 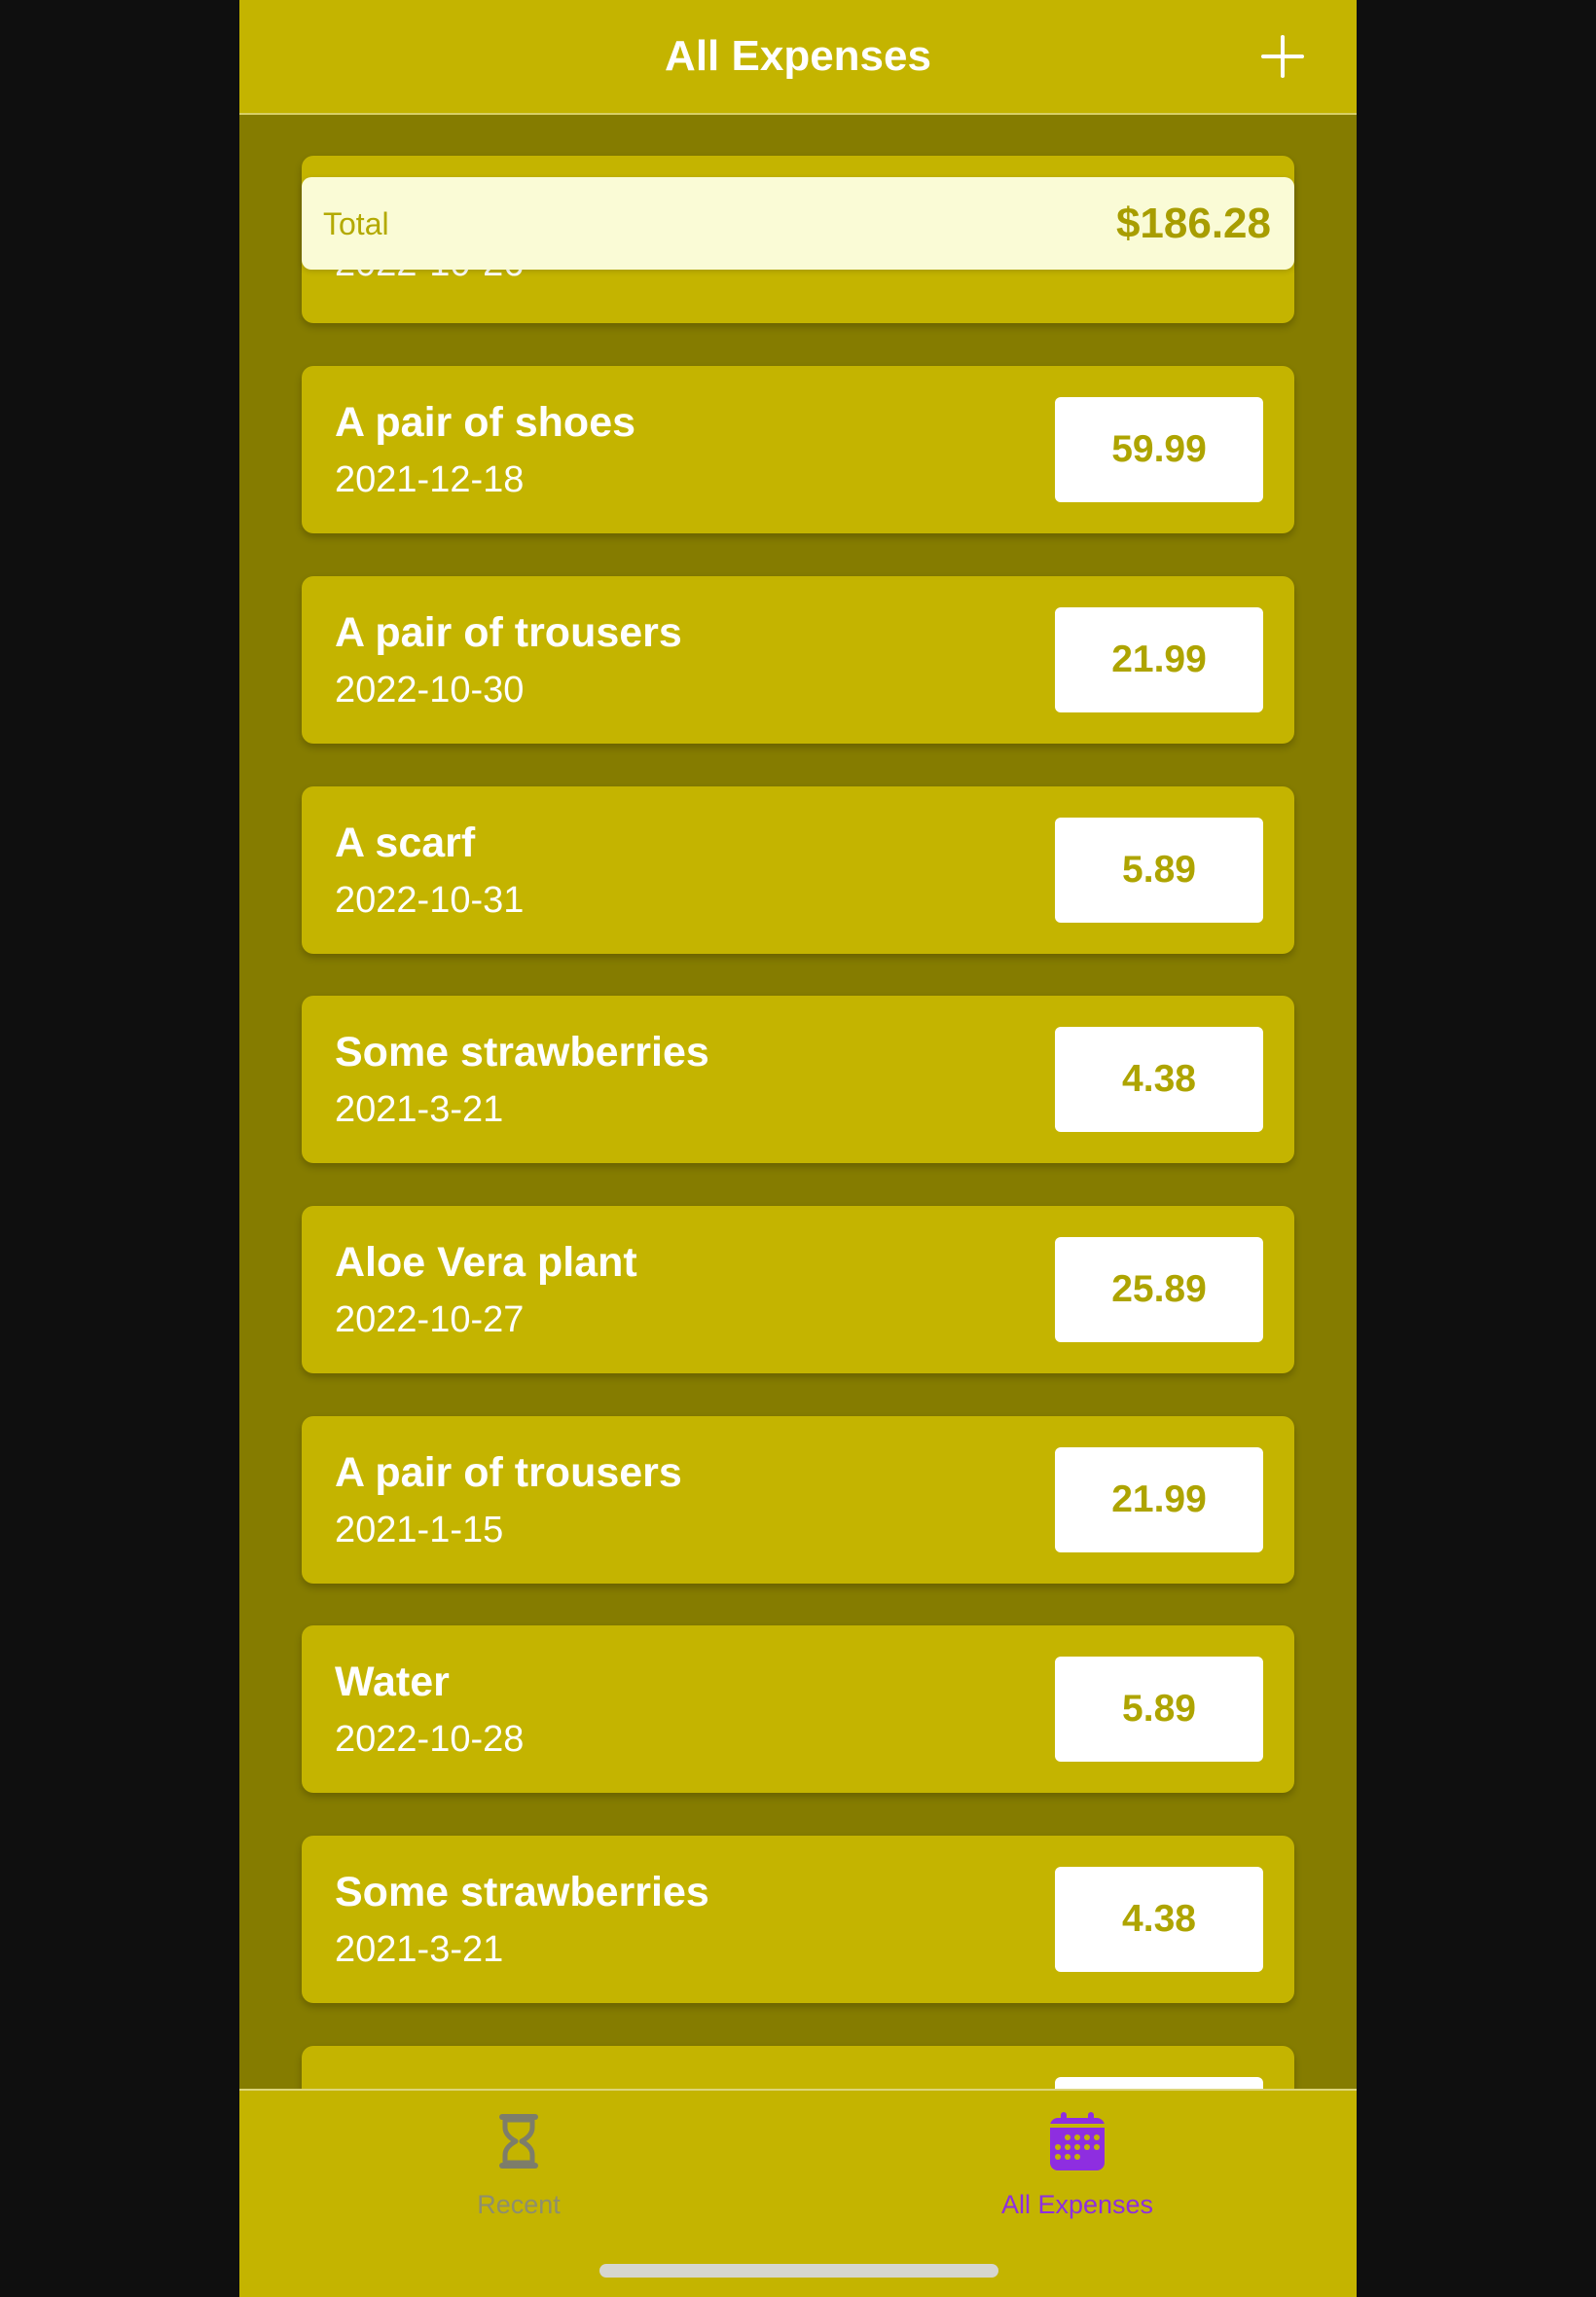 I want to click on expense-date: 2022-10-28, so click(x=430, y=1739).